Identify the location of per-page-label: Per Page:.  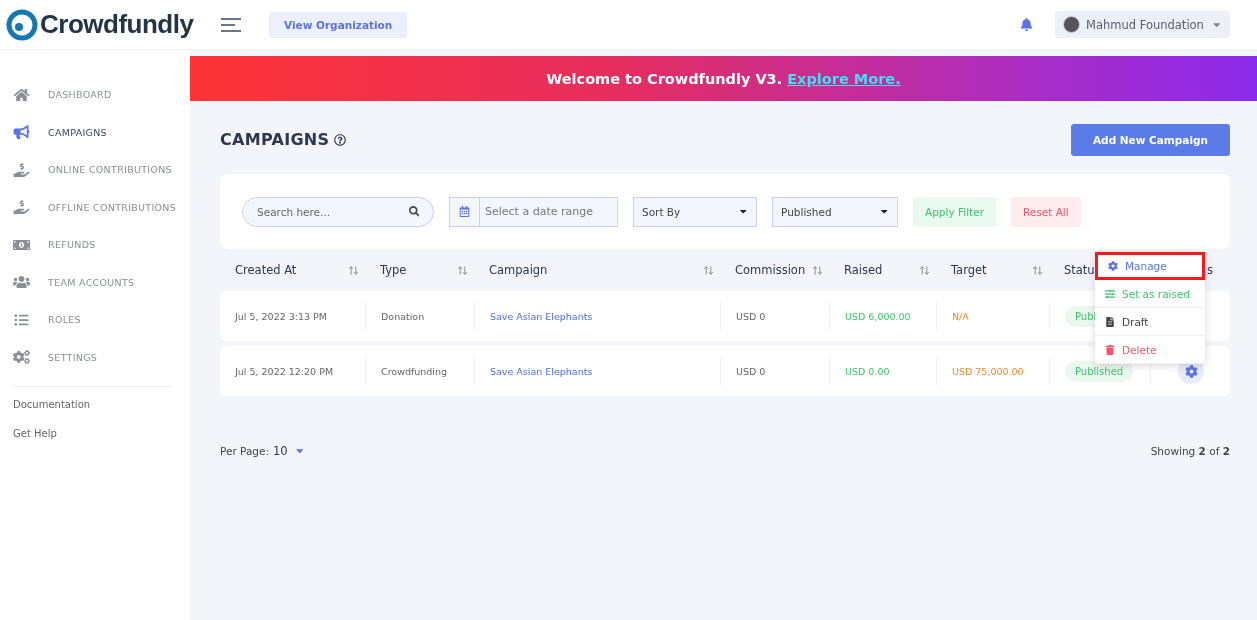
(245, 451).